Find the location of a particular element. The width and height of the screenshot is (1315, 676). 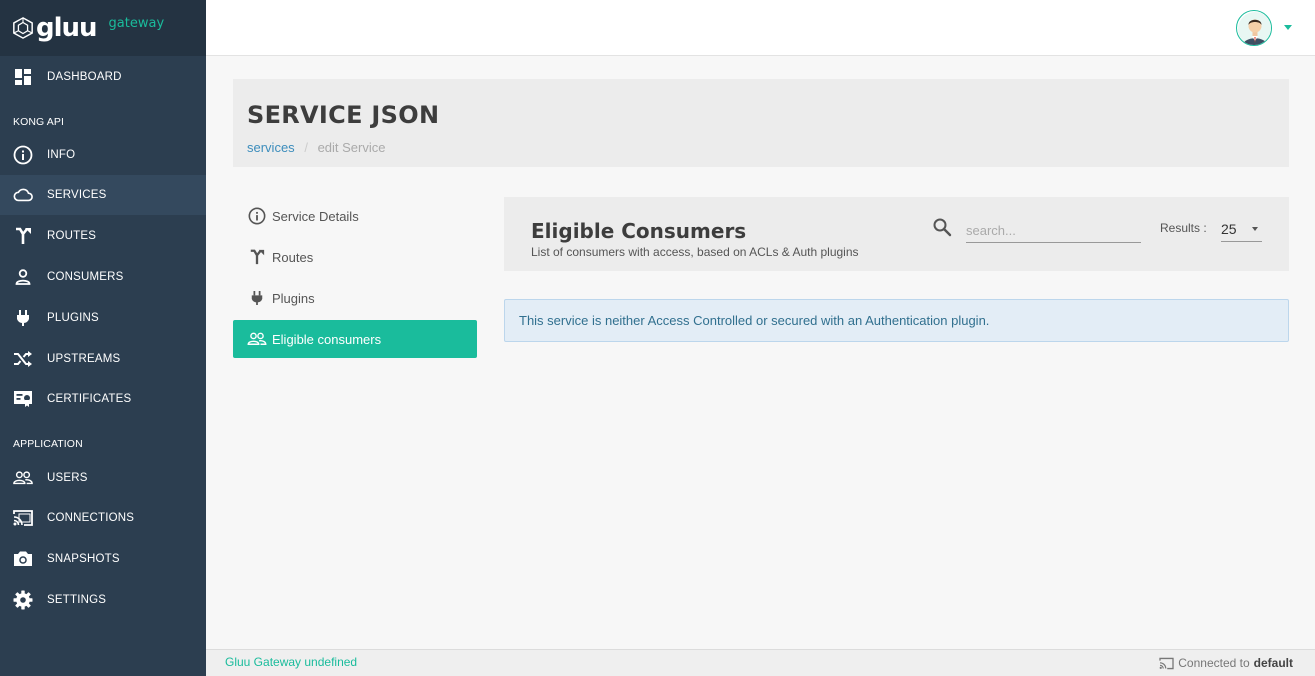

shuffle-icon is located at coordinates (23, 359).